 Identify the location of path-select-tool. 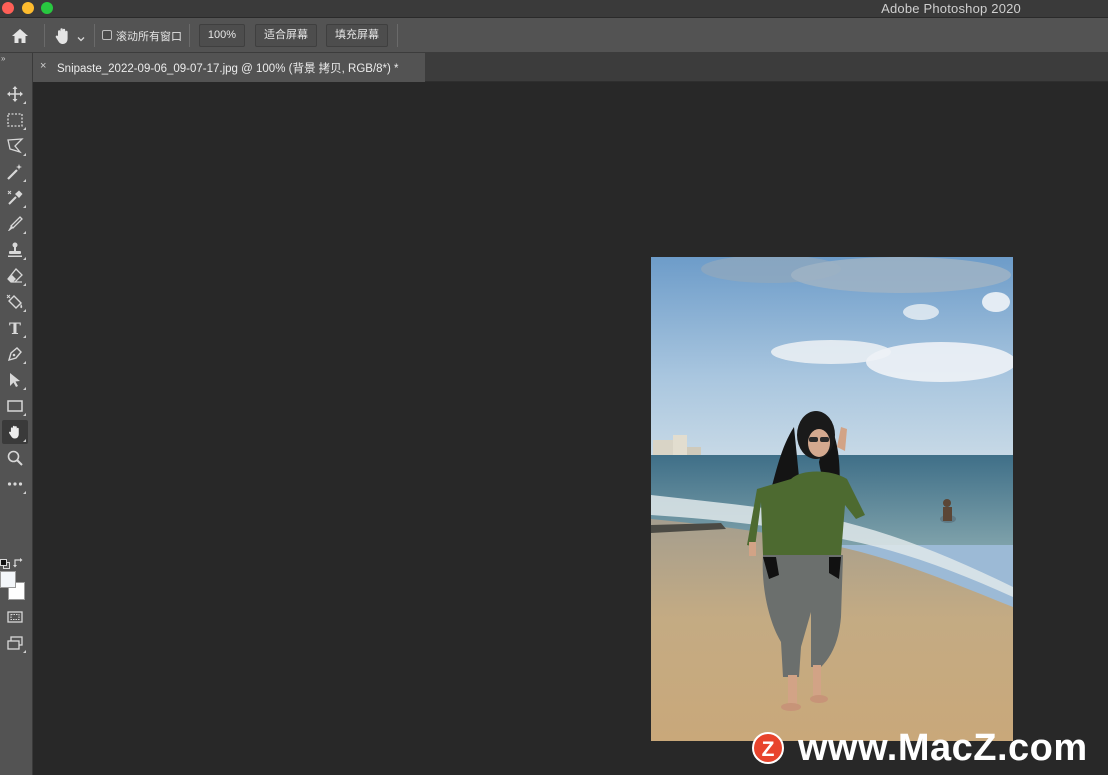
(15, 380).